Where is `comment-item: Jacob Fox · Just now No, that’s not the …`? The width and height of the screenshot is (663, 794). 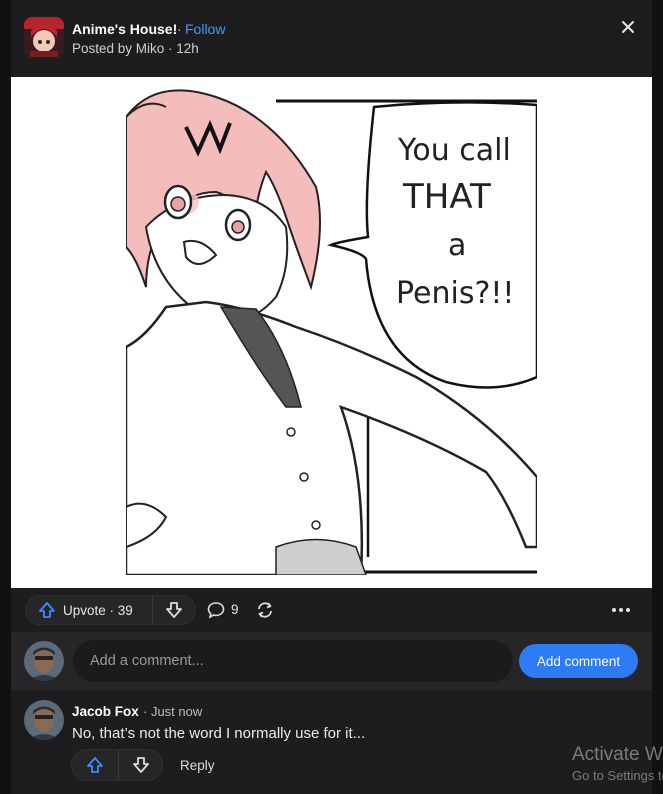 comment-item: Jacob Fox · Just now No, that’s not the … is located at coordinates (331, 742).